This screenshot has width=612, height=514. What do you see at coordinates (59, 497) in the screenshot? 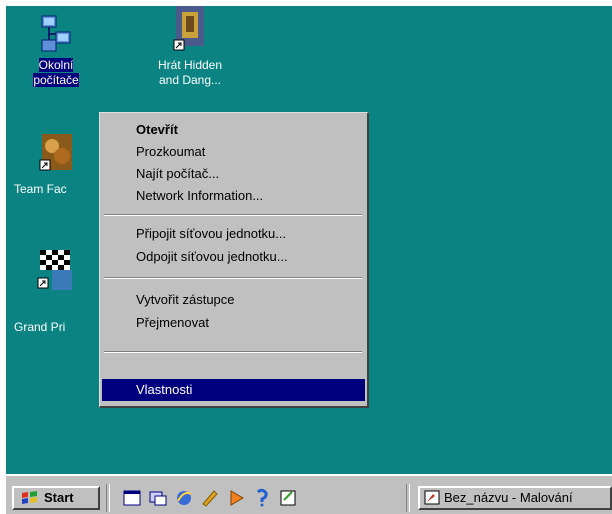
I see `start-label: Start` at bounding box center [59, 497].